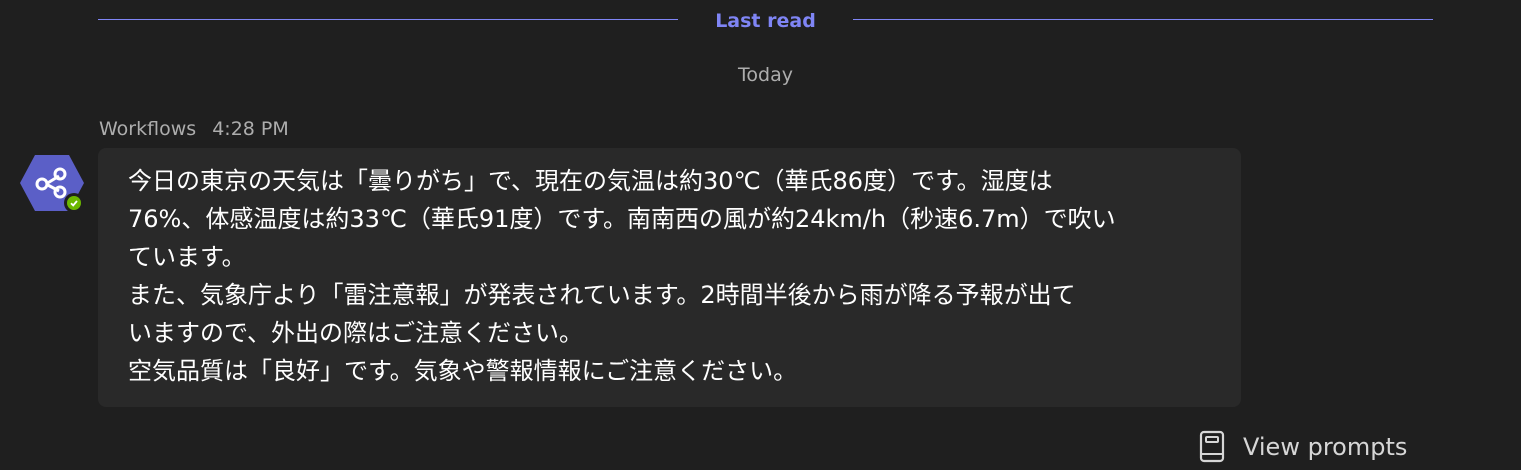 This screenshot has width=1521, height=470. I want to click on view-prompts-label: View prompts, so click(1325, 447).